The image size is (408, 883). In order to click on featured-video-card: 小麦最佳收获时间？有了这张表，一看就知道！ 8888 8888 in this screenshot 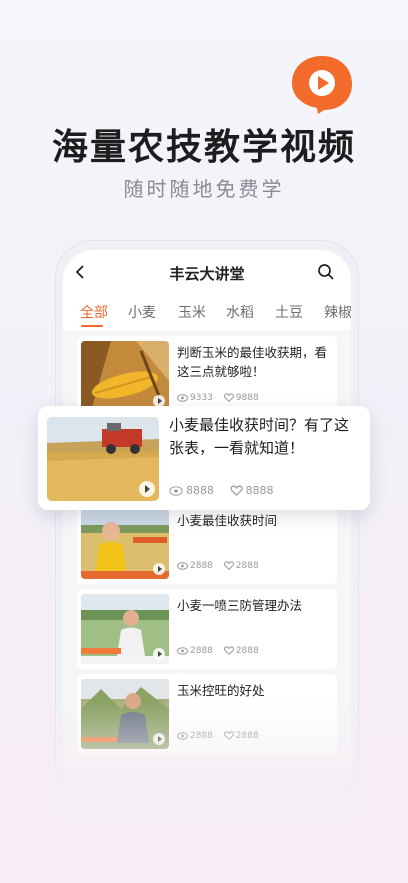, I will do `click(204, 458)`.